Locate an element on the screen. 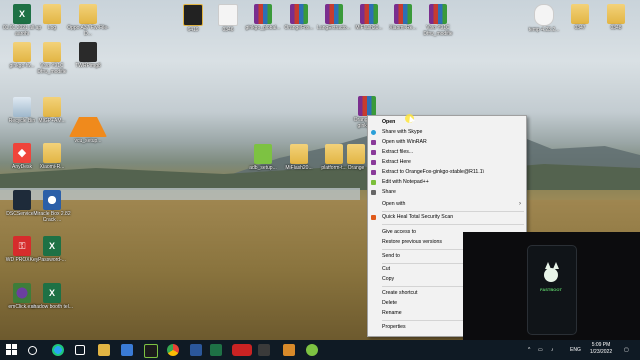 Image resolution: width=640 pixels, height=360 pixels. desktop-icon-twrpimg: TWRPimg8 is located at coordinates (88, 55).